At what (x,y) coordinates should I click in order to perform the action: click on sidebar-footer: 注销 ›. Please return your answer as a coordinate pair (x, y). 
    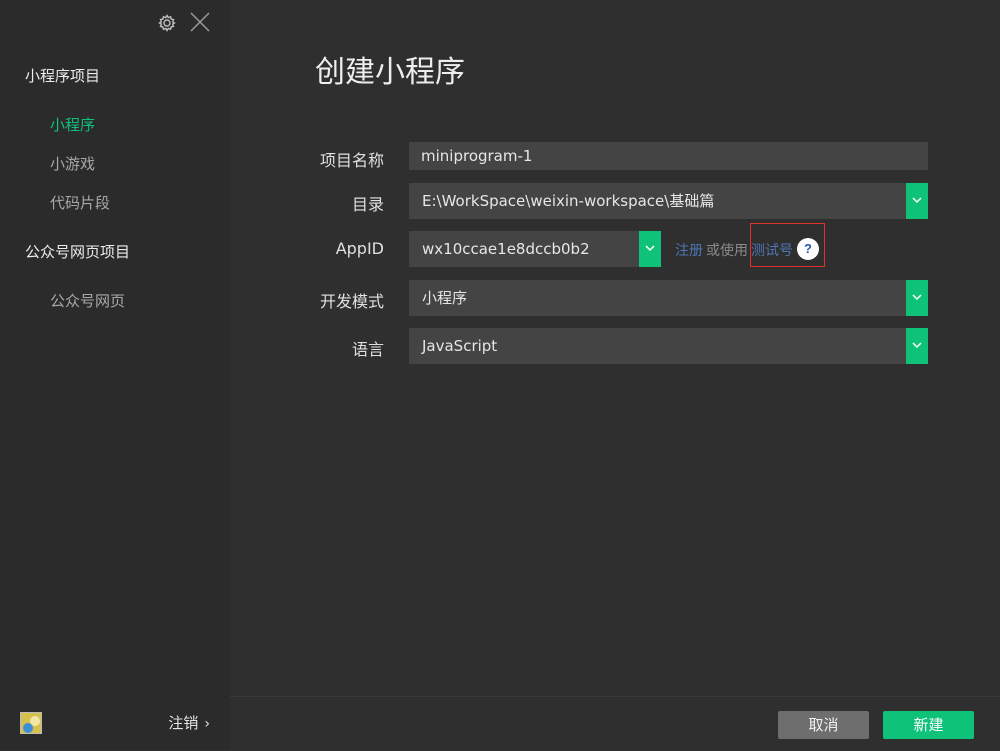
    Looking at the image, I should click on (115, 723).